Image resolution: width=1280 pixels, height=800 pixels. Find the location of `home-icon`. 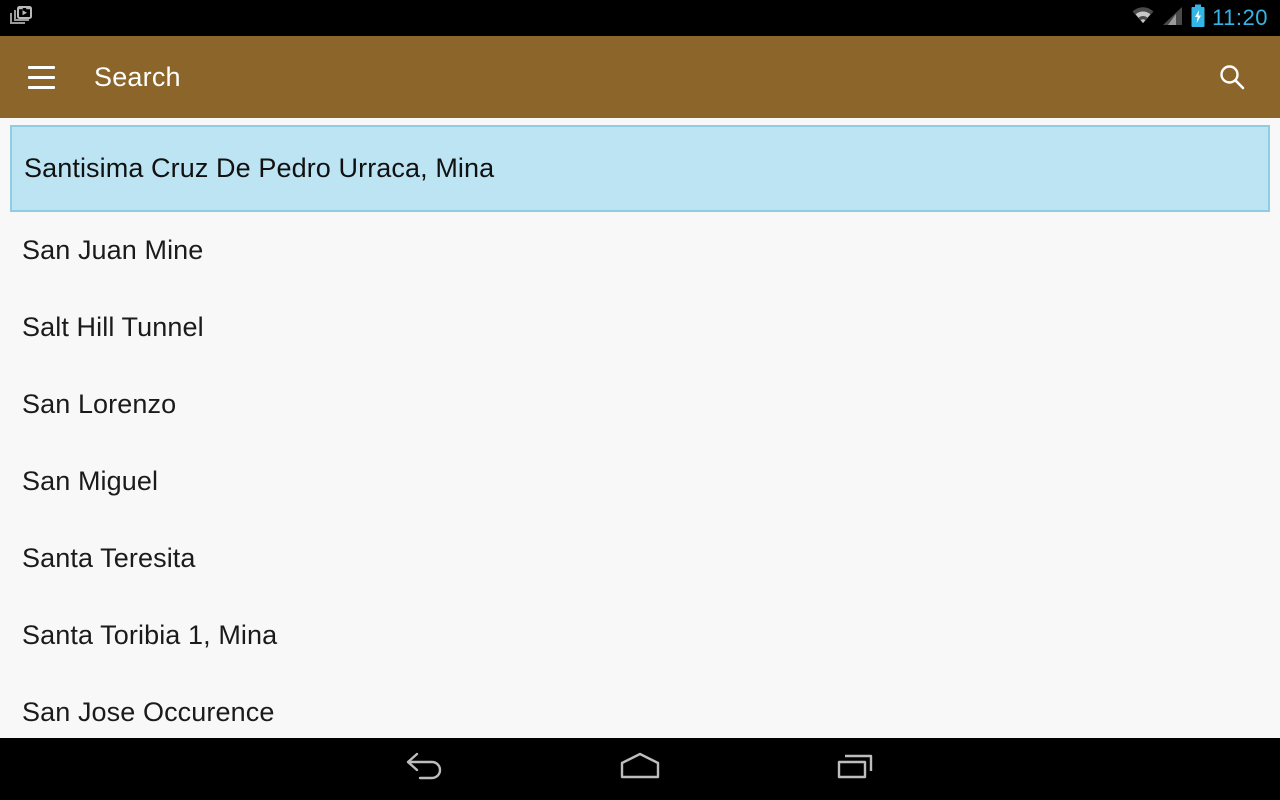

home-icon is located at coordinates (640, 769).